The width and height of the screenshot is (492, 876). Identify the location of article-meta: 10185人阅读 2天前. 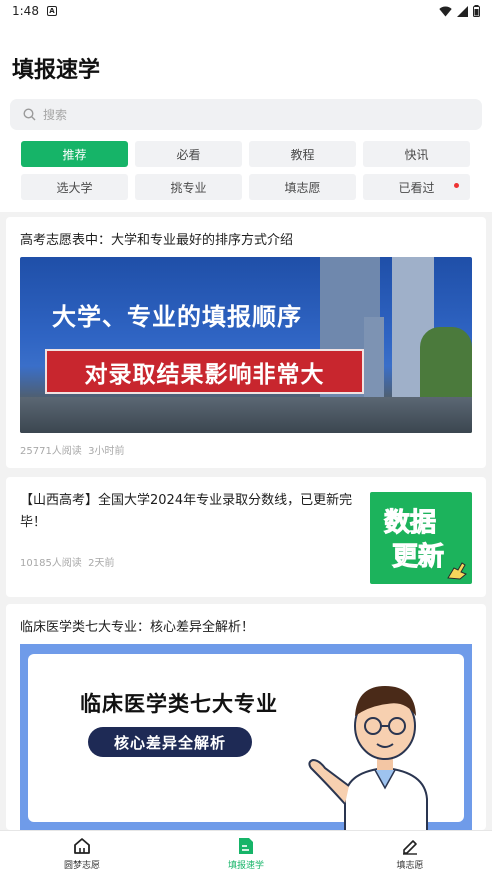
(67, 561).